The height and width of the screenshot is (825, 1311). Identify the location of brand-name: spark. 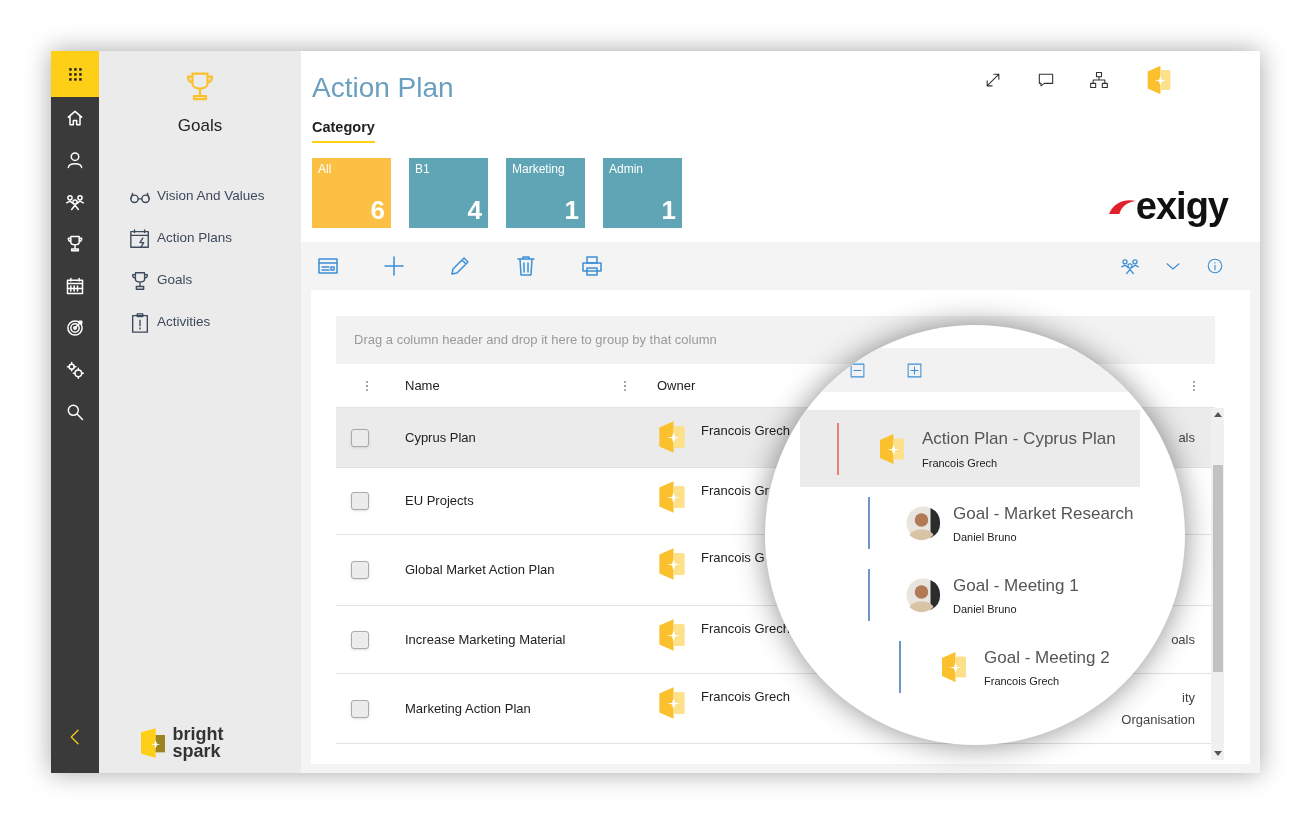
(196, 751).